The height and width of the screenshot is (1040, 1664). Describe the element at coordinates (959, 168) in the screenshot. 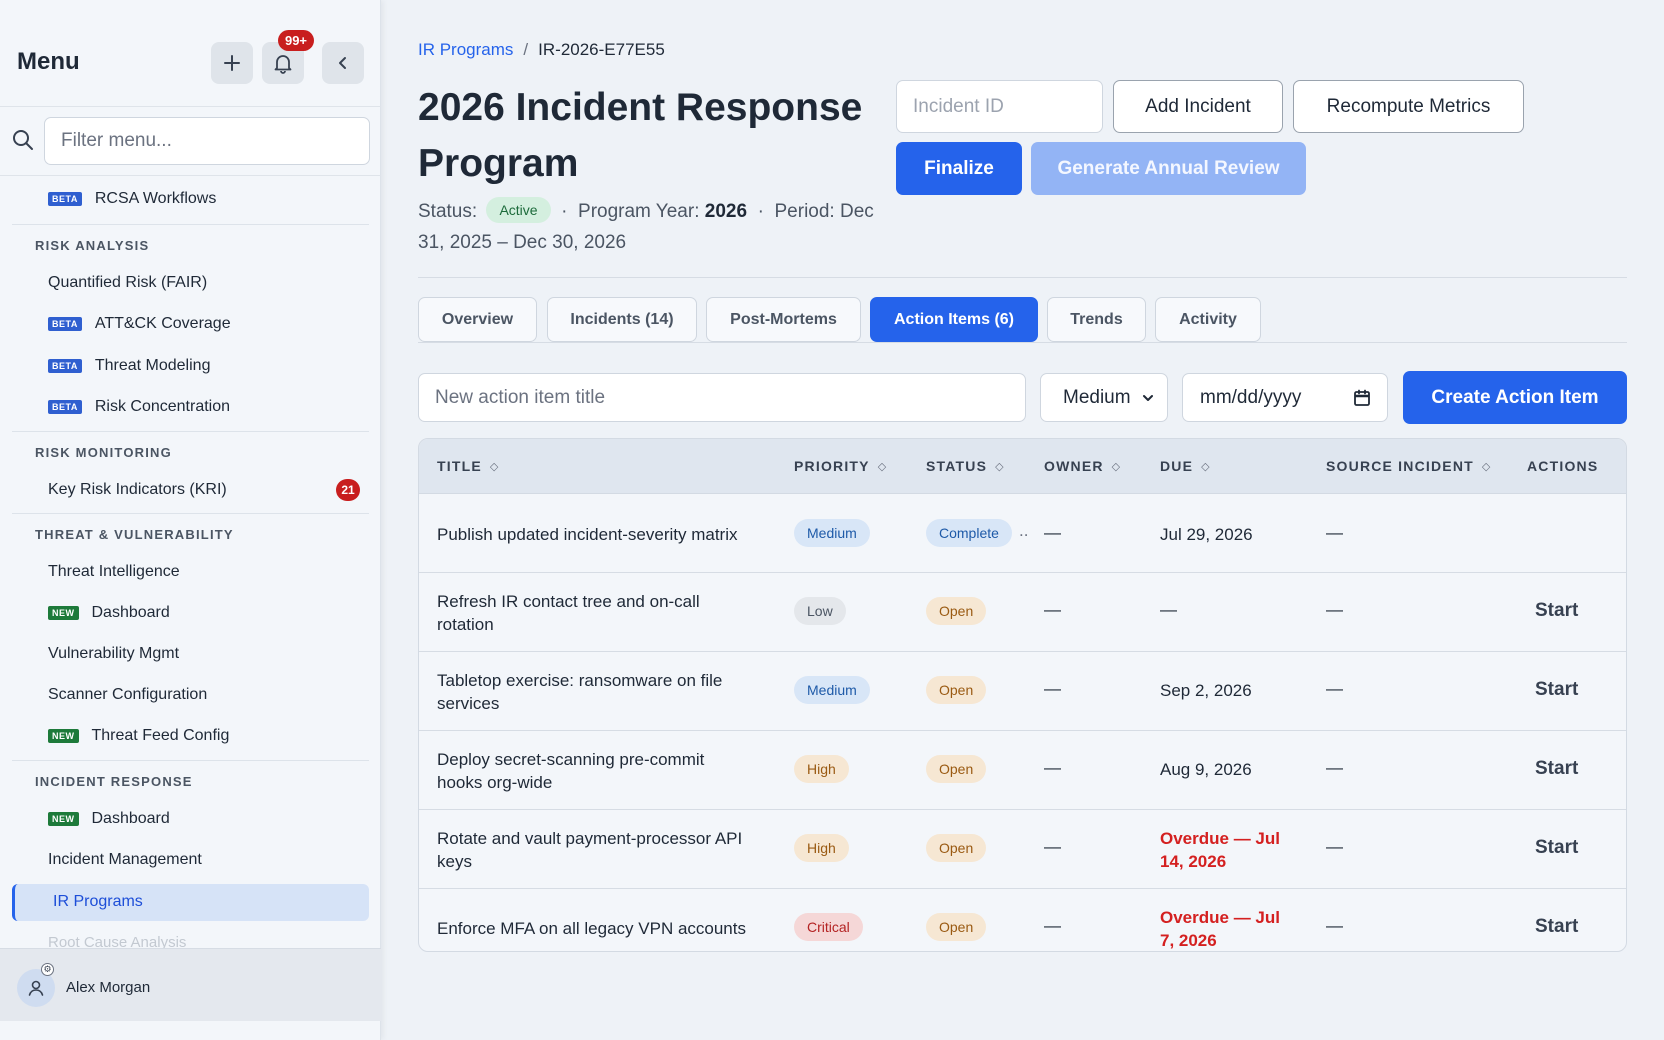

I see `finalize-button: Finalize` at that location.